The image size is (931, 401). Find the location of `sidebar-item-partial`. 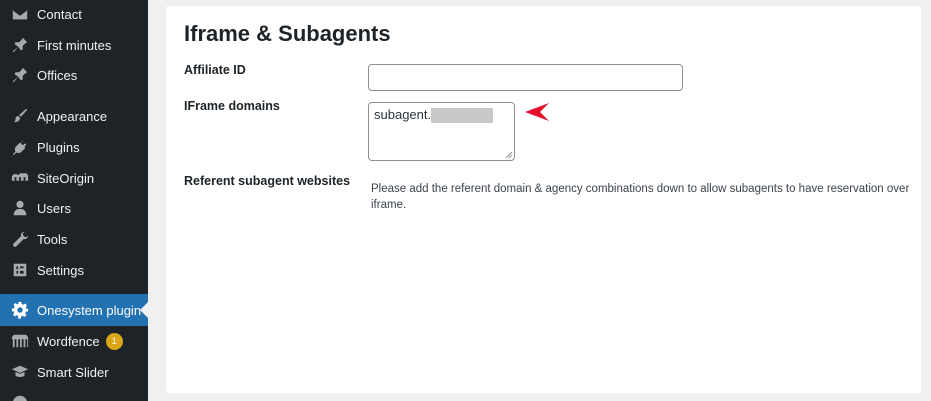

sidebar-item-partial is located at coordinates (74, 394).